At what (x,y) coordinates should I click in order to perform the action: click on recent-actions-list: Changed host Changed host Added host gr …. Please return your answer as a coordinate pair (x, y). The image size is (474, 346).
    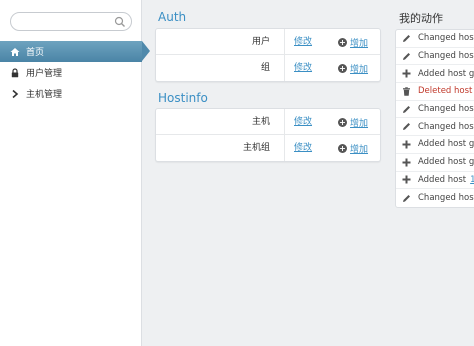
    Looking at the image, I should click on (434, 118).